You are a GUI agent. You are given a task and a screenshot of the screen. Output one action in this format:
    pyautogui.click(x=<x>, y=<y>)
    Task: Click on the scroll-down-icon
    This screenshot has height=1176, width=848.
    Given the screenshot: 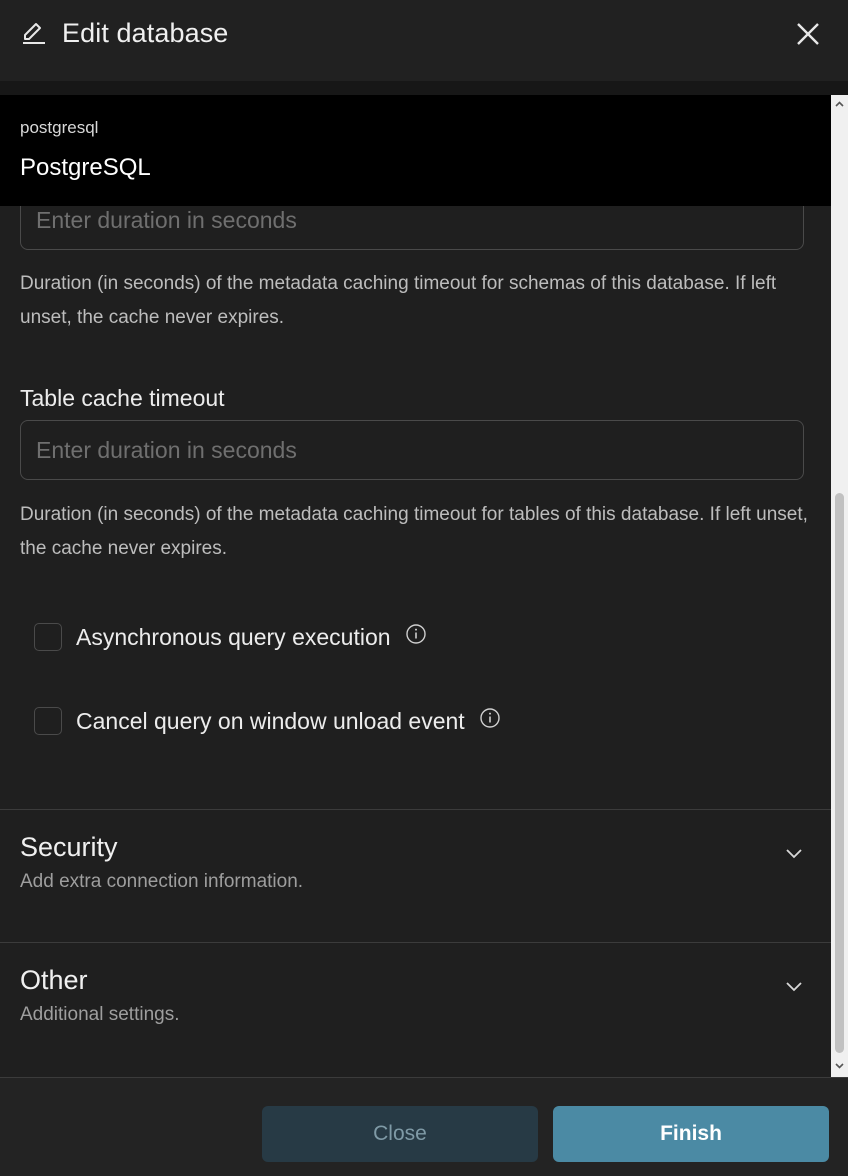 What is the action you would take?
    pyautogui.click(x=839, y=1065)
    